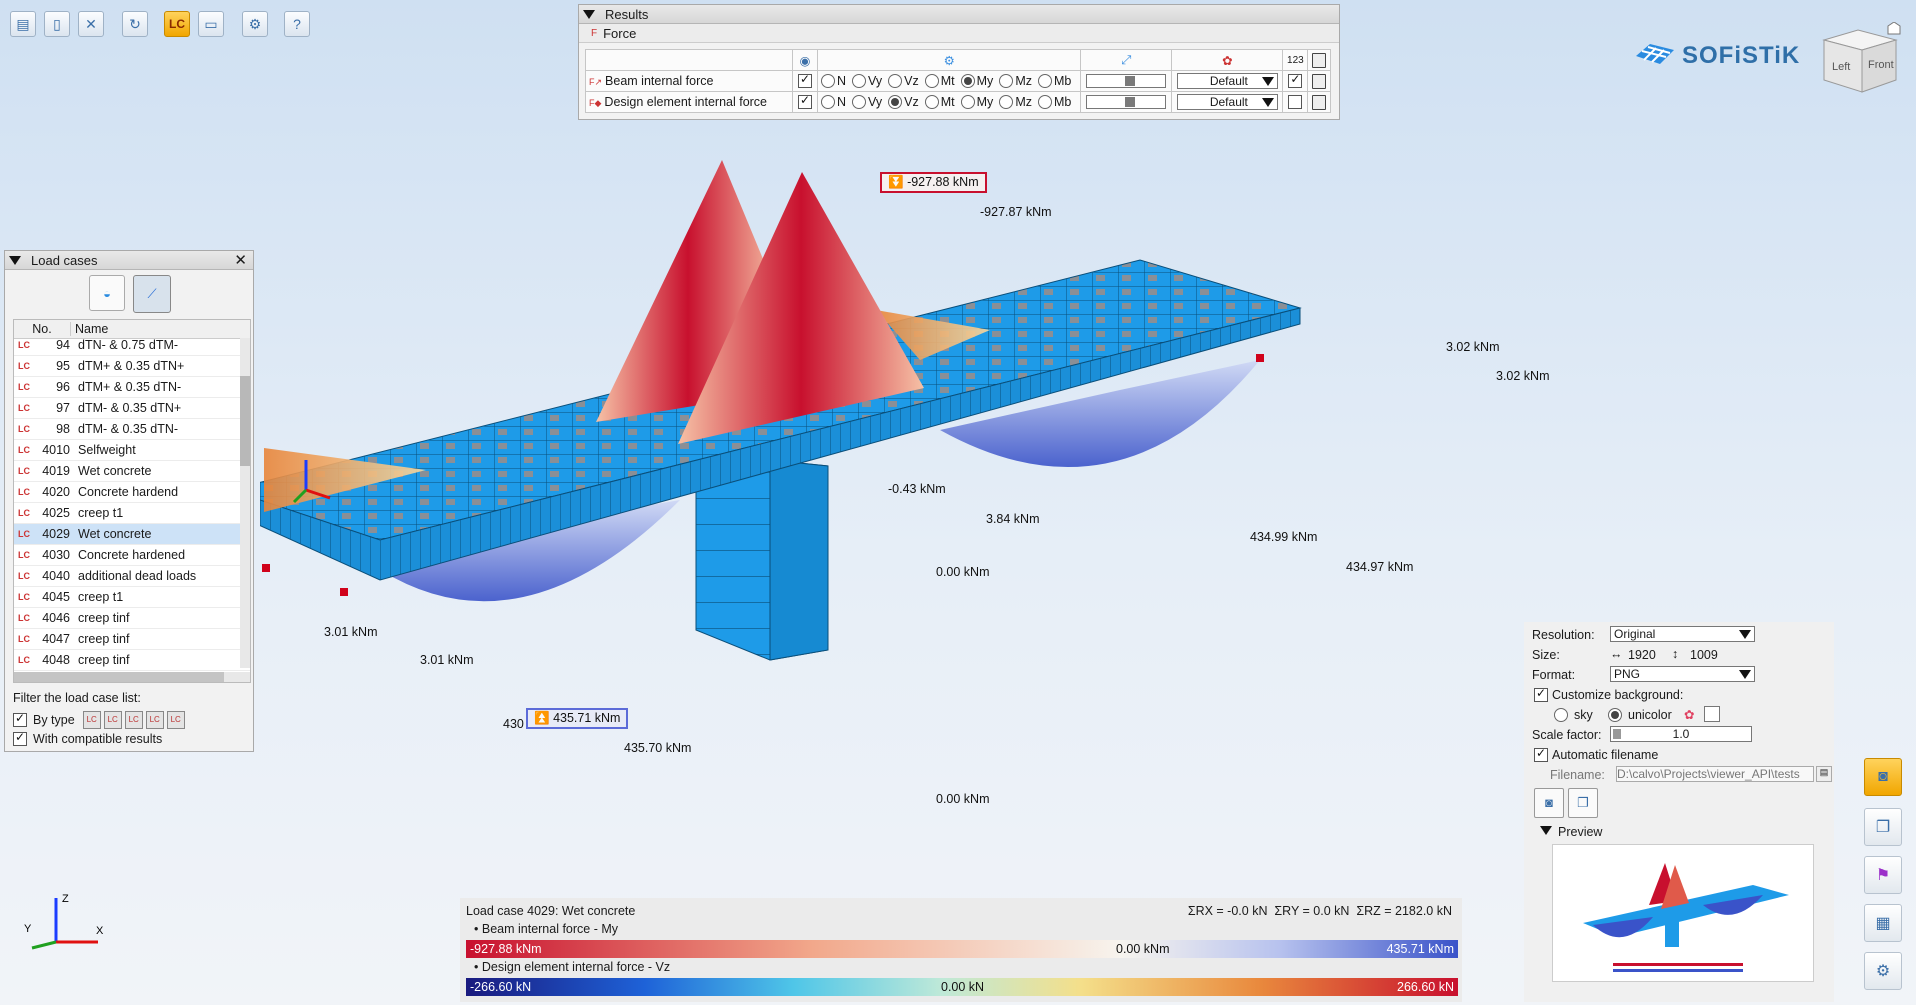  Describe the element at coordinates (1642, 655) in the screenshot. I see `width-field: 1920` at that location.